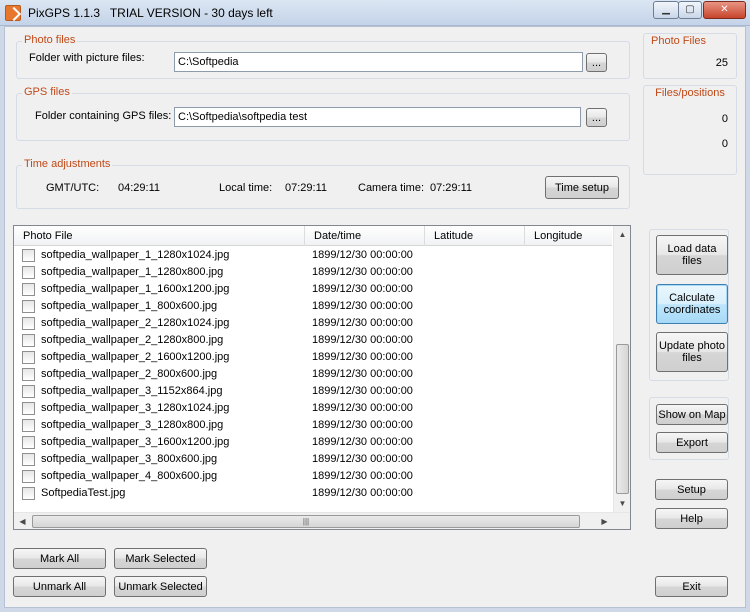 The height and width of the screenshot is (612, 750). What do you see at coordinates (691, 518) in the screenshot?
I see `help-button: Help` at bounding box center [691, 518].